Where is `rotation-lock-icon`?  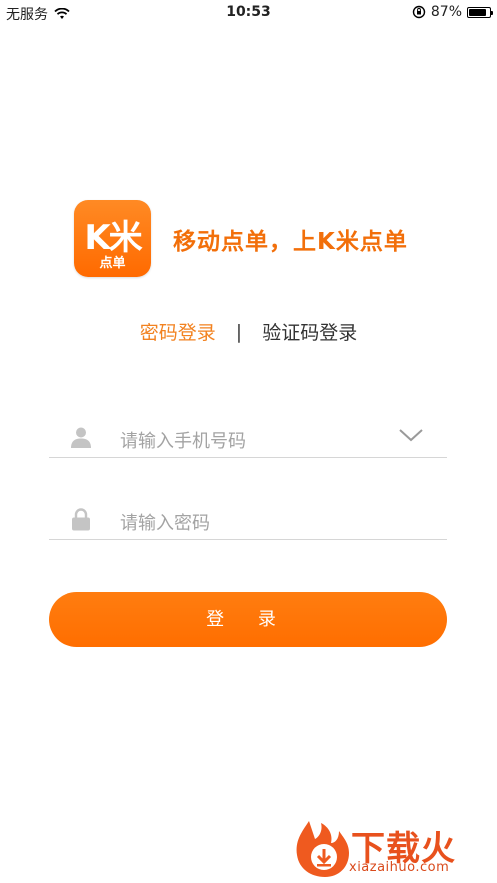
rotation-lock-icon is located at coordinates (419, 12).